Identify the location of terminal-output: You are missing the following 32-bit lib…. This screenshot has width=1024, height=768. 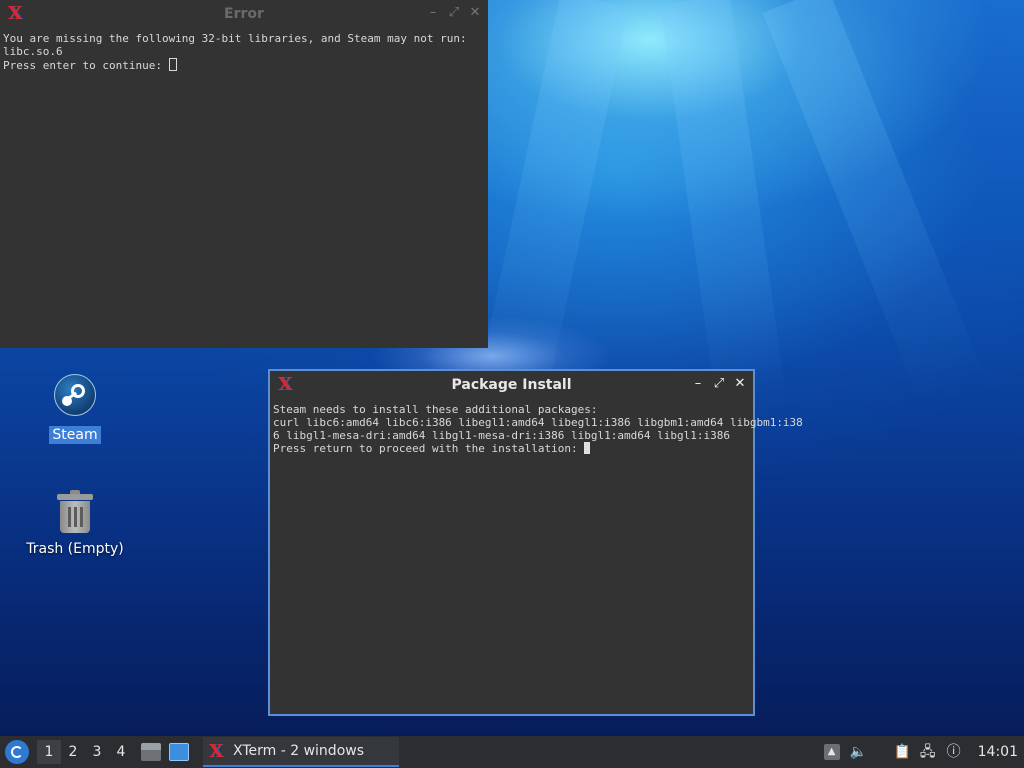
(244, 52).